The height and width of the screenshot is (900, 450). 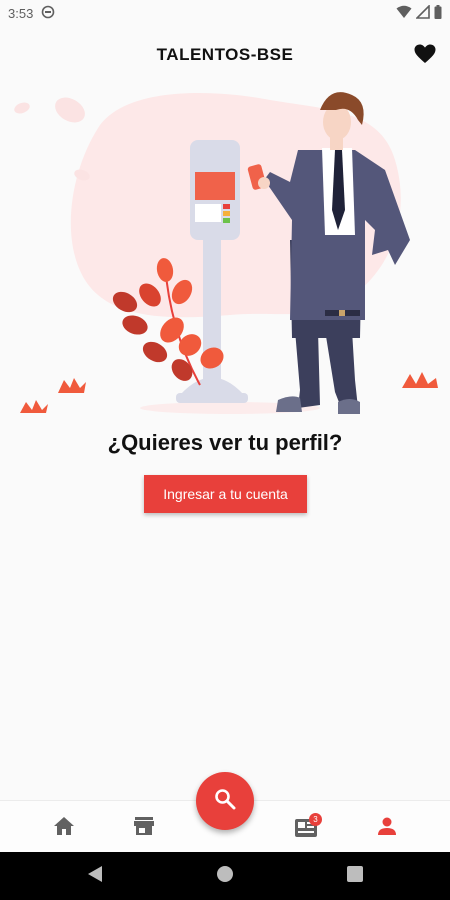 I want to click on profile-prompt: ¿Quieres ver tu perfil?, so click(x=225, y=442).